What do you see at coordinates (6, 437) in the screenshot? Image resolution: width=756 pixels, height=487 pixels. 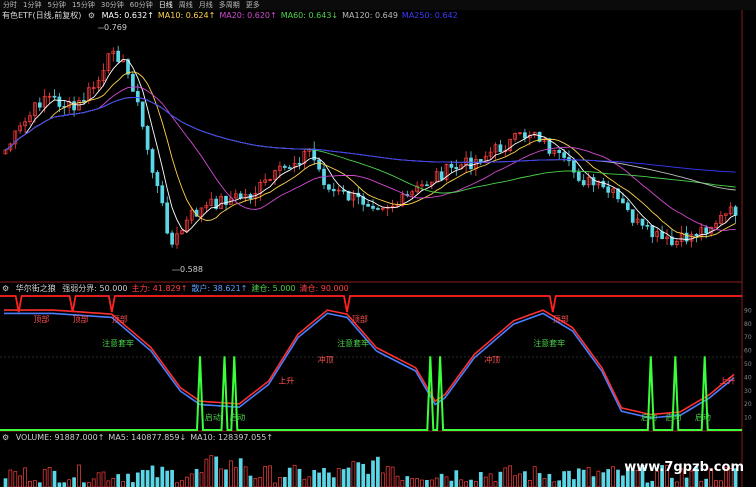 I see `volume-icon: ⚙` at bounding box center [6, 437].